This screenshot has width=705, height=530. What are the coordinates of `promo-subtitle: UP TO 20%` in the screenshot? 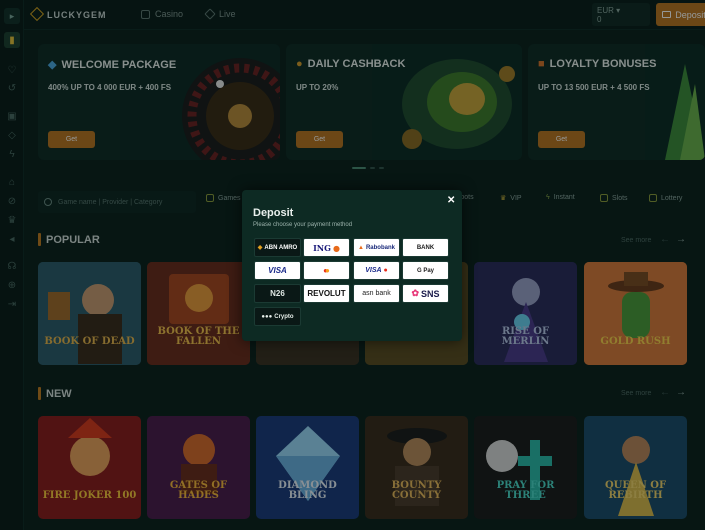 It's located at (317, 87).